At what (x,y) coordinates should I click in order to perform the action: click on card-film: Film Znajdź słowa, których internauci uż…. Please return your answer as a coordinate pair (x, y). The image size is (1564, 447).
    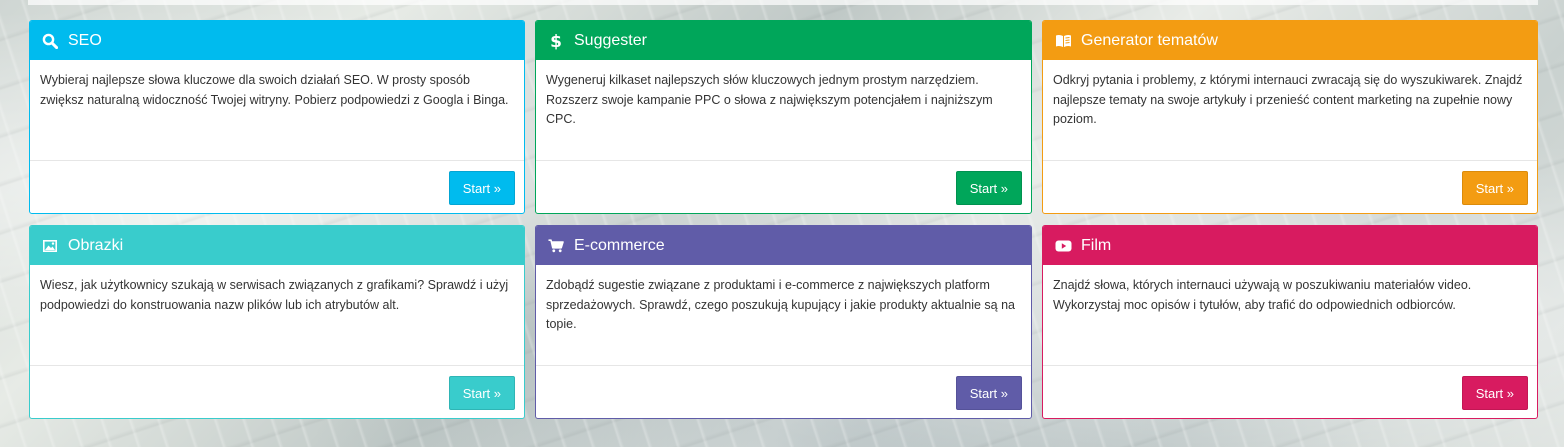
    Looking at the image, I should click on (1290, 322).